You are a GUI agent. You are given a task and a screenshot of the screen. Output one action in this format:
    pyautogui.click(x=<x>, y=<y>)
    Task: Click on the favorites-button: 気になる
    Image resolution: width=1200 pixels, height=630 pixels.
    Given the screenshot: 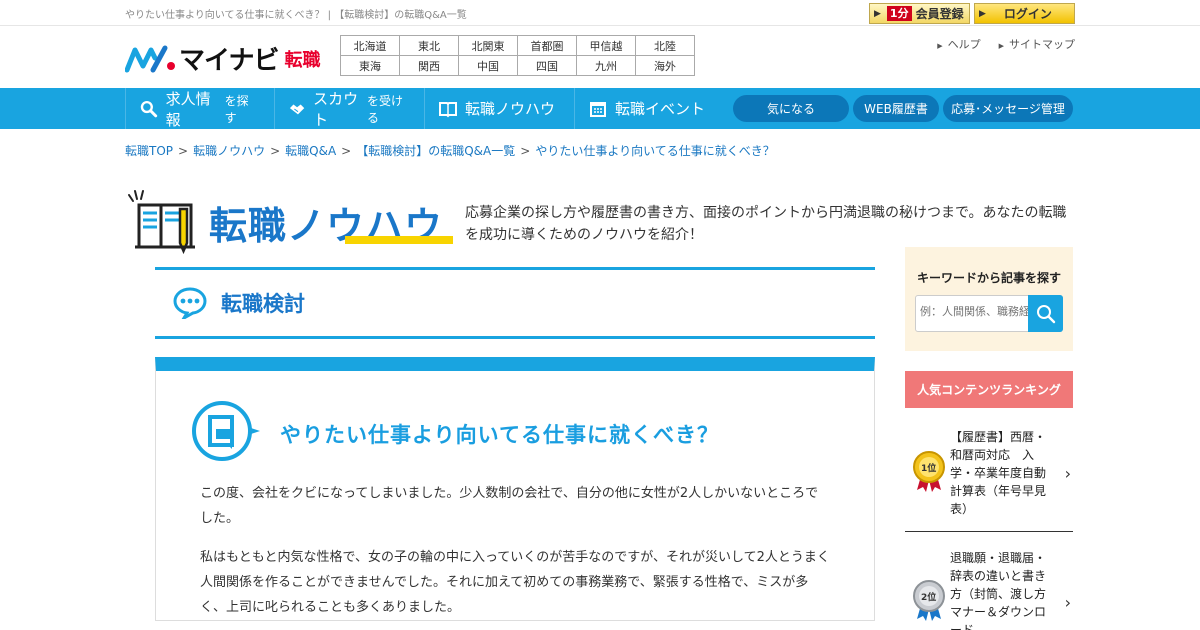 What is the action you would take?
    pyautogui.click(x=791, y=108)
    